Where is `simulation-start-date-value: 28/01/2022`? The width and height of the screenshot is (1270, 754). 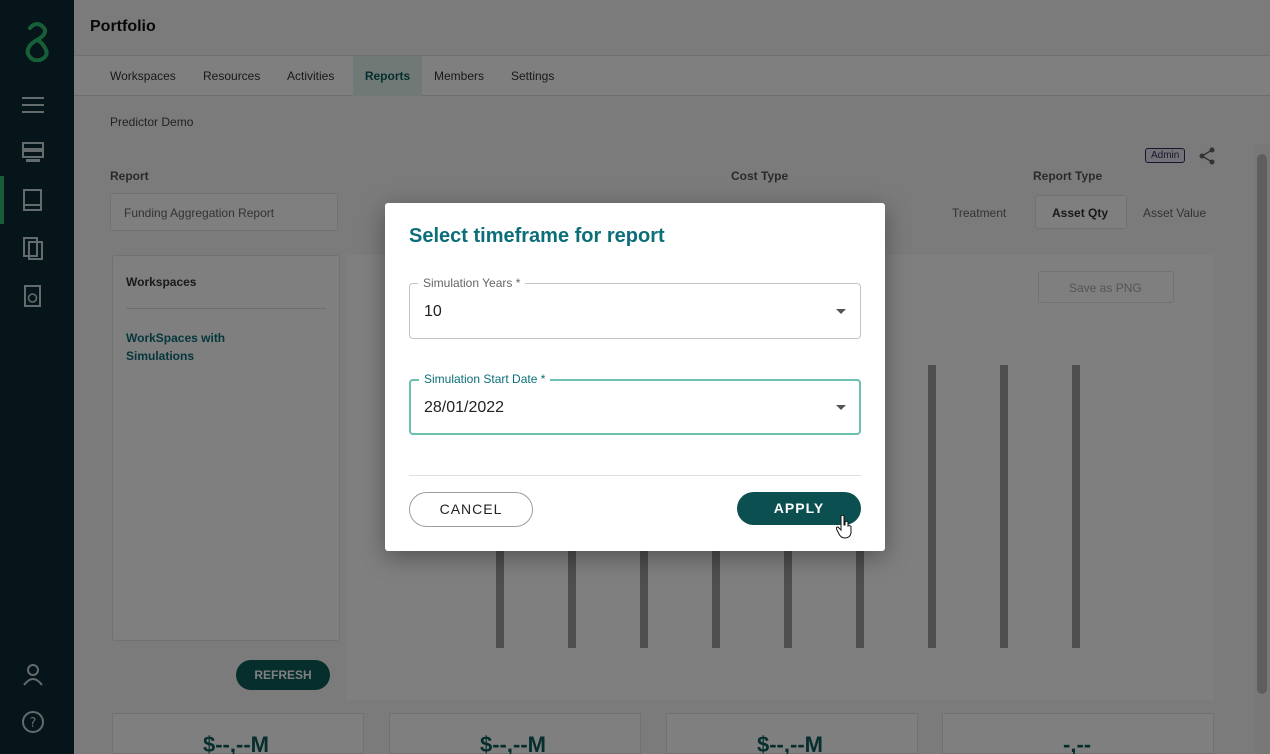 simulation-start-date-value: 28/01/2022 is located at coordinates (464, 407).